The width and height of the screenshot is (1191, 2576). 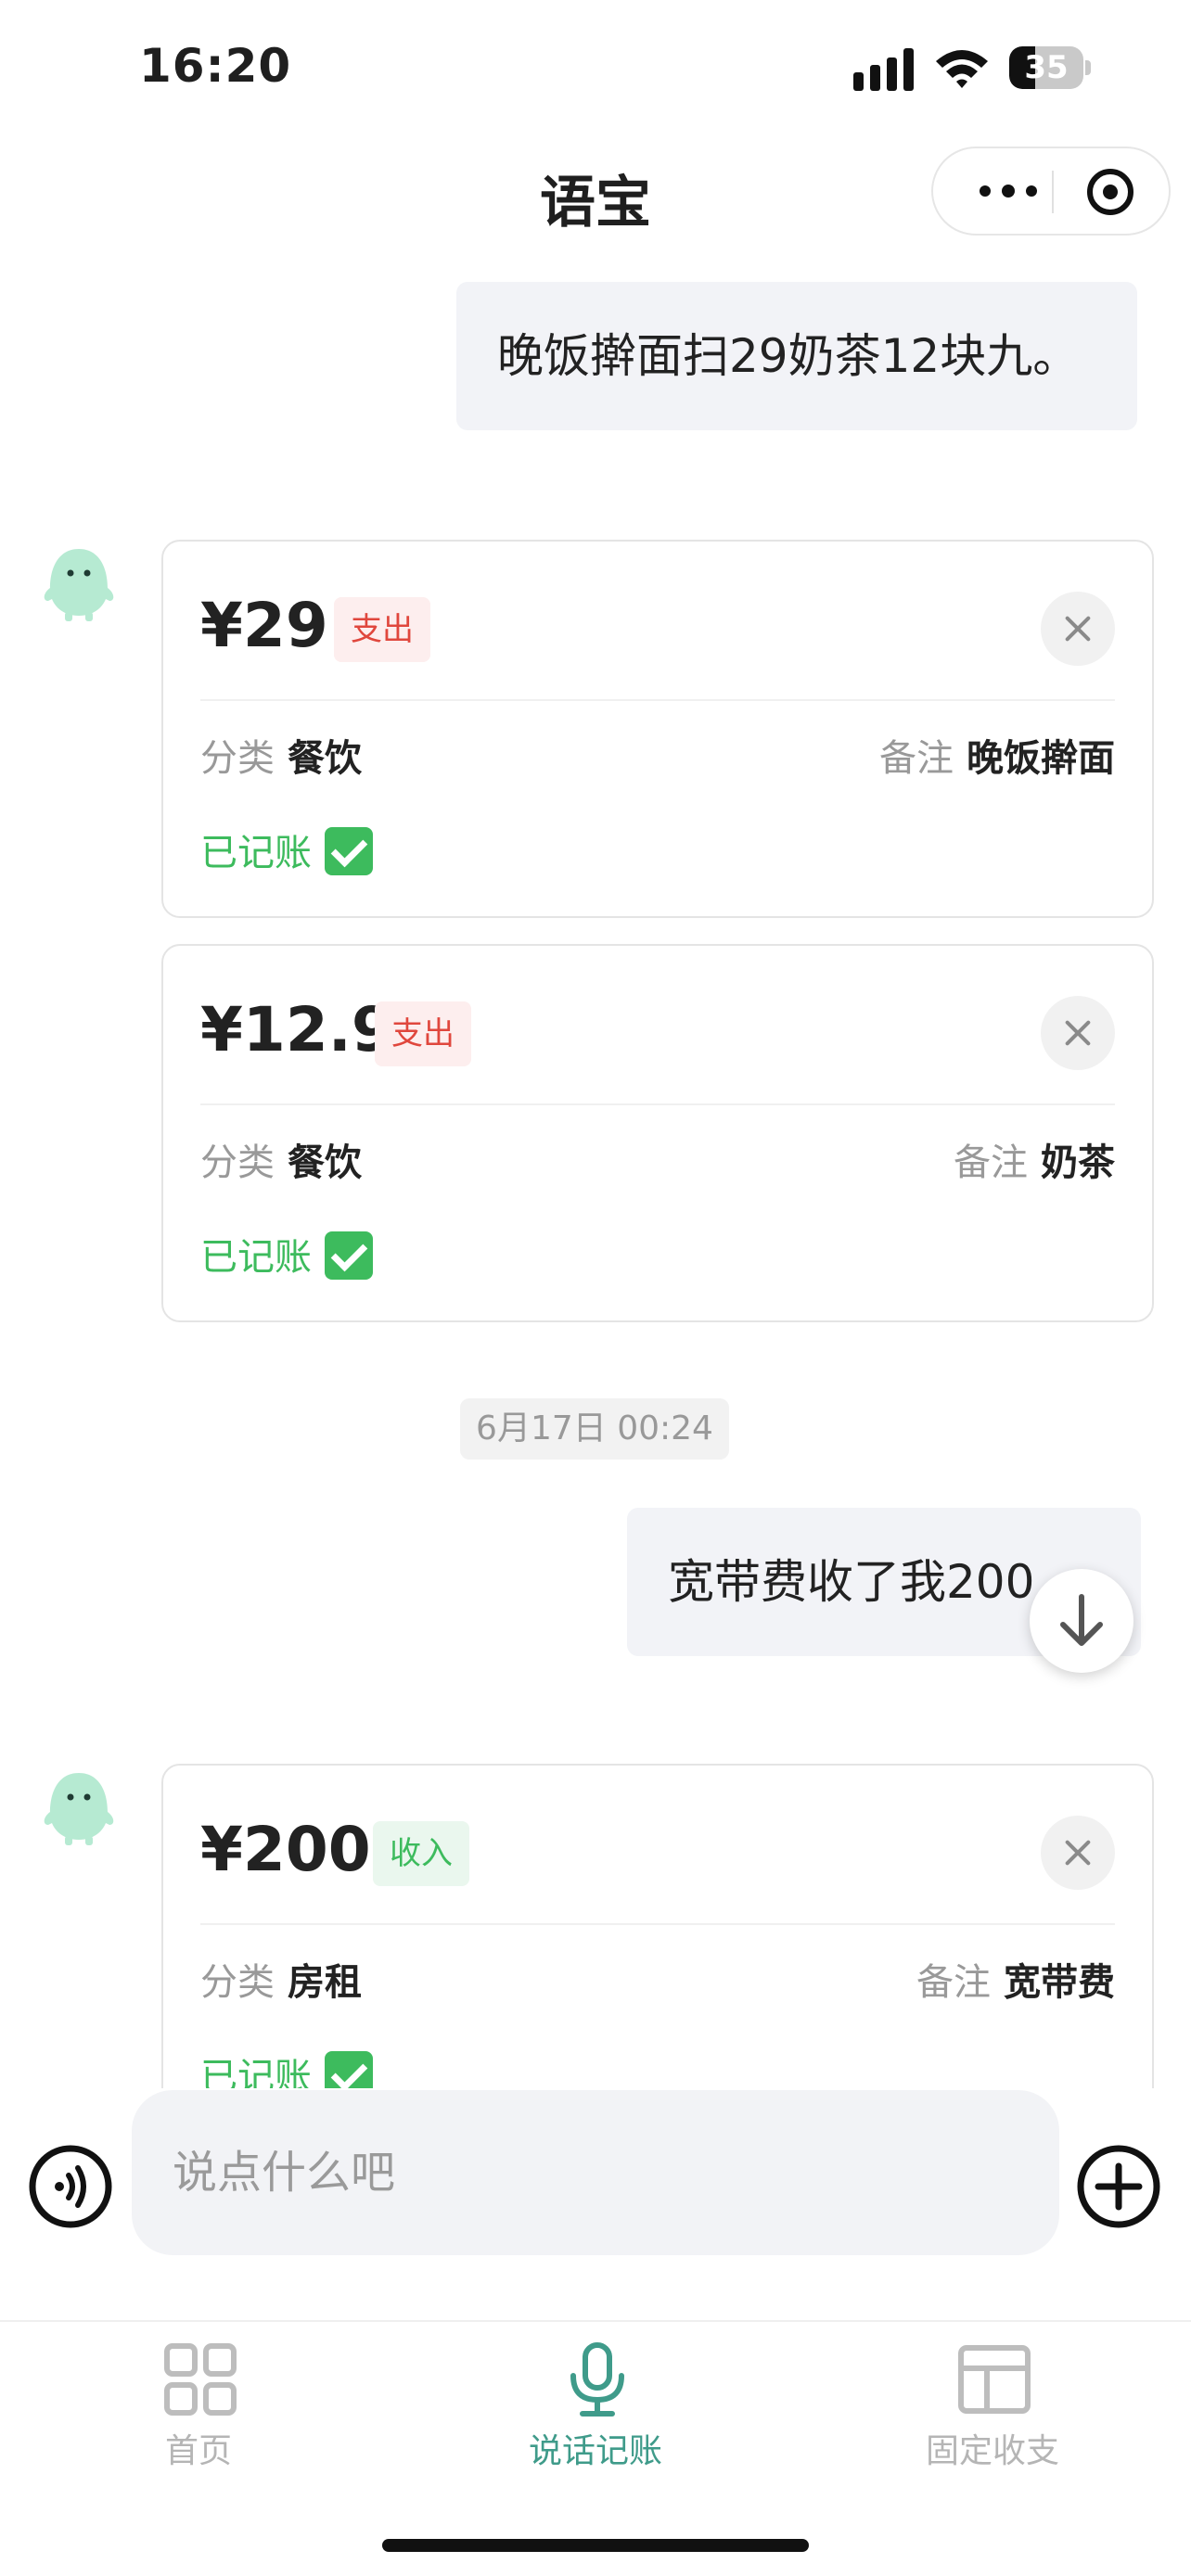 I want to click on tab-label: 固定收支, so click(x=992, y=2451).